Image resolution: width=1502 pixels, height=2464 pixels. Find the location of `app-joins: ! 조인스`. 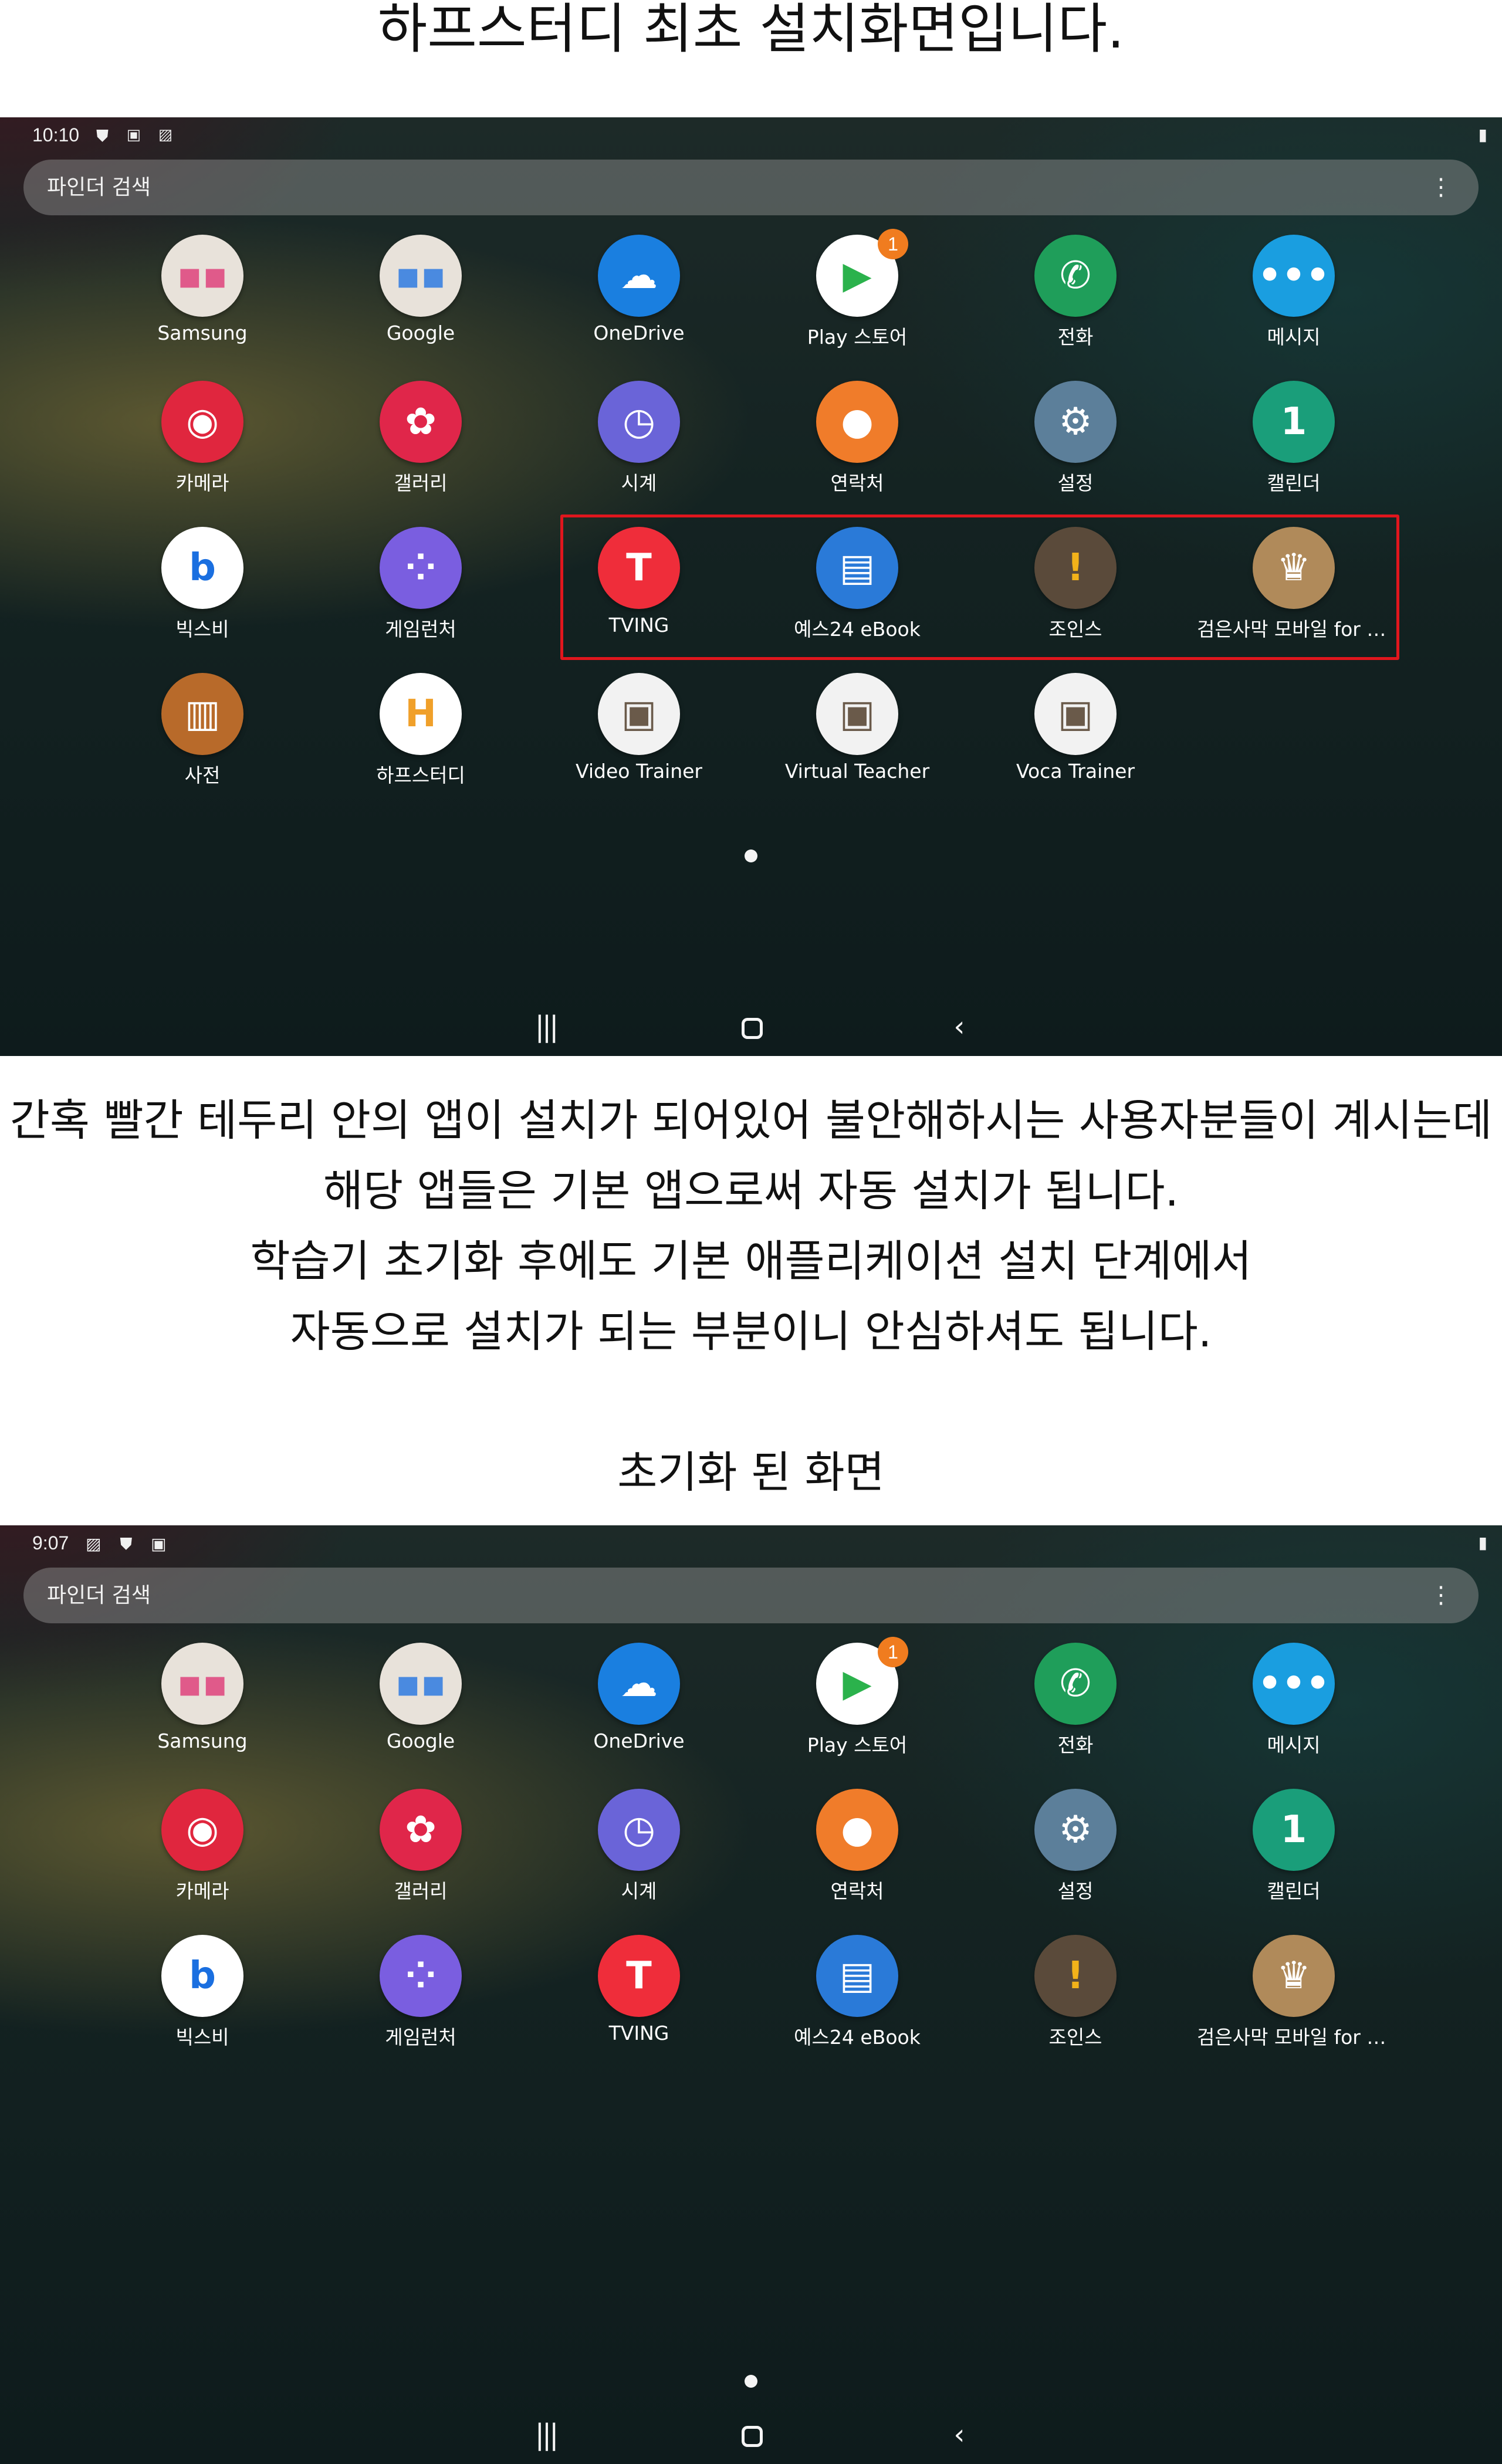

app-joins: ! 조인스 is located at coordinates (1075, 1999).